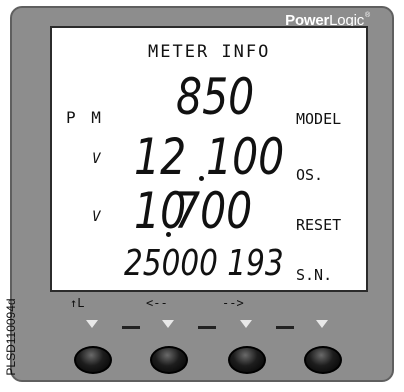  I want to click on model-value: 850, so click(215, 97).